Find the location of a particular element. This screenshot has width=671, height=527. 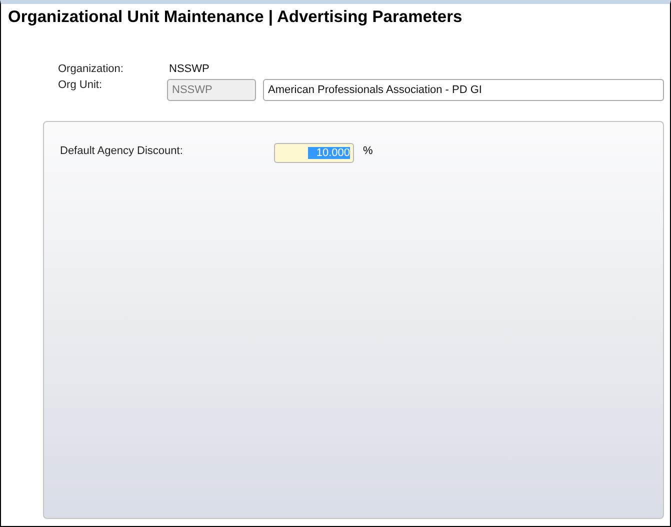

org-unit-label: Org Unit: is located at coordinates (81, 85).